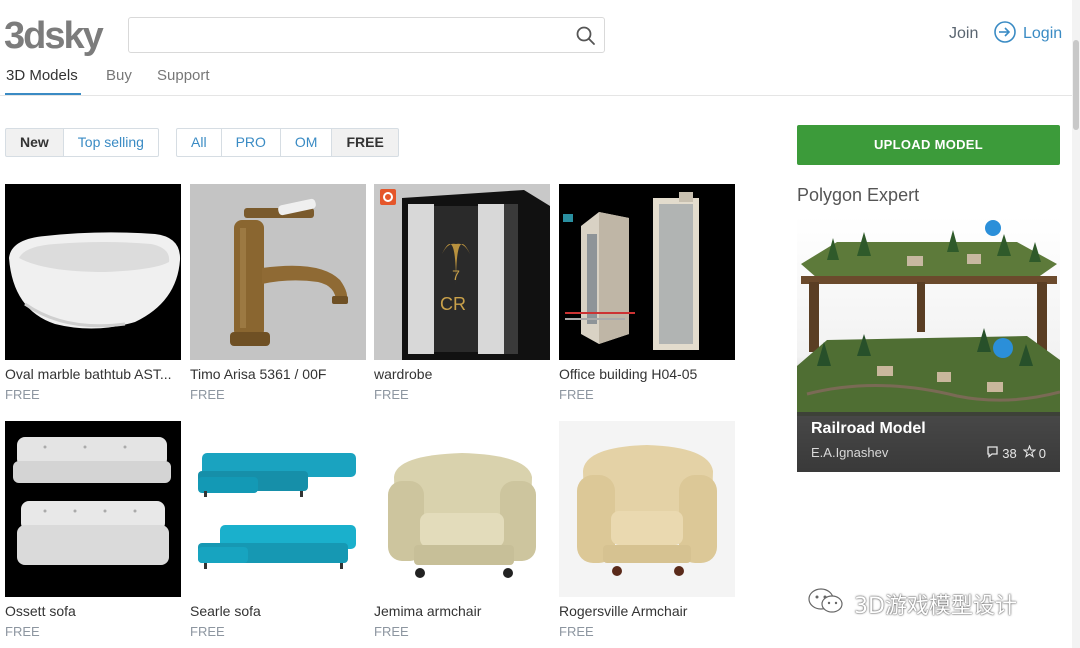  I want to click on model-card: Oval marble bathtub AST... FREE, so click(93, 294).